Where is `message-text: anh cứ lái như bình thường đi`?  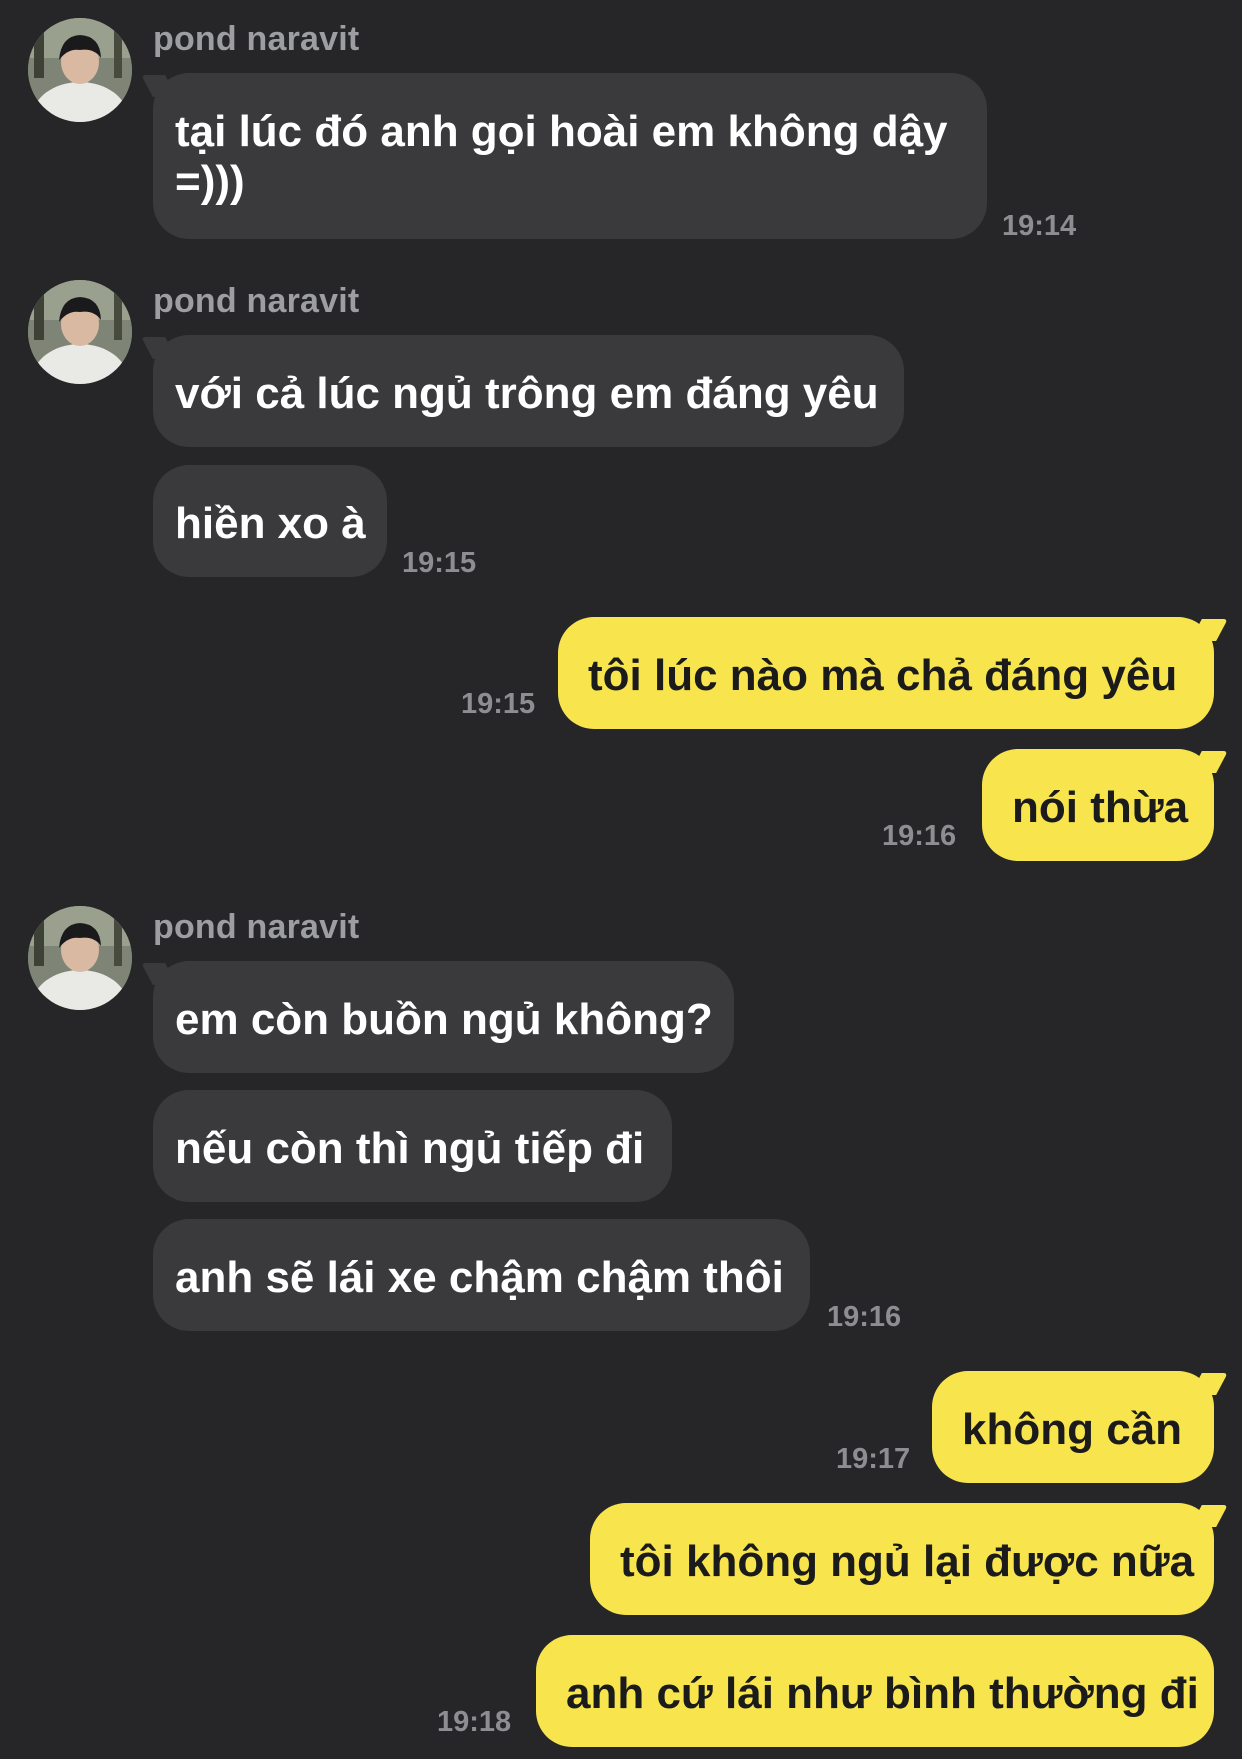 message-text: anh cứ lái như bình thường đi is located at coordinates (882, 1693).